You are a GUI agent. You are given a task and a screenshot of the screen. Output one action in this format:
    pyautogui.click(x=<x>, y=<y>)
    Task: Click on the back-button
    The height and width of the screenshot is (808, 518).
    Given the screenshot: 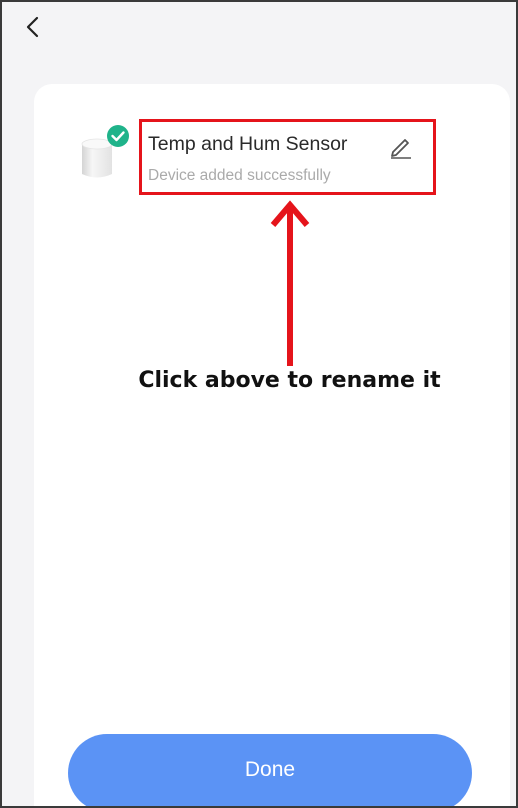 What is the action you would take?
    pyautogui.click(x=33, y=27)
    